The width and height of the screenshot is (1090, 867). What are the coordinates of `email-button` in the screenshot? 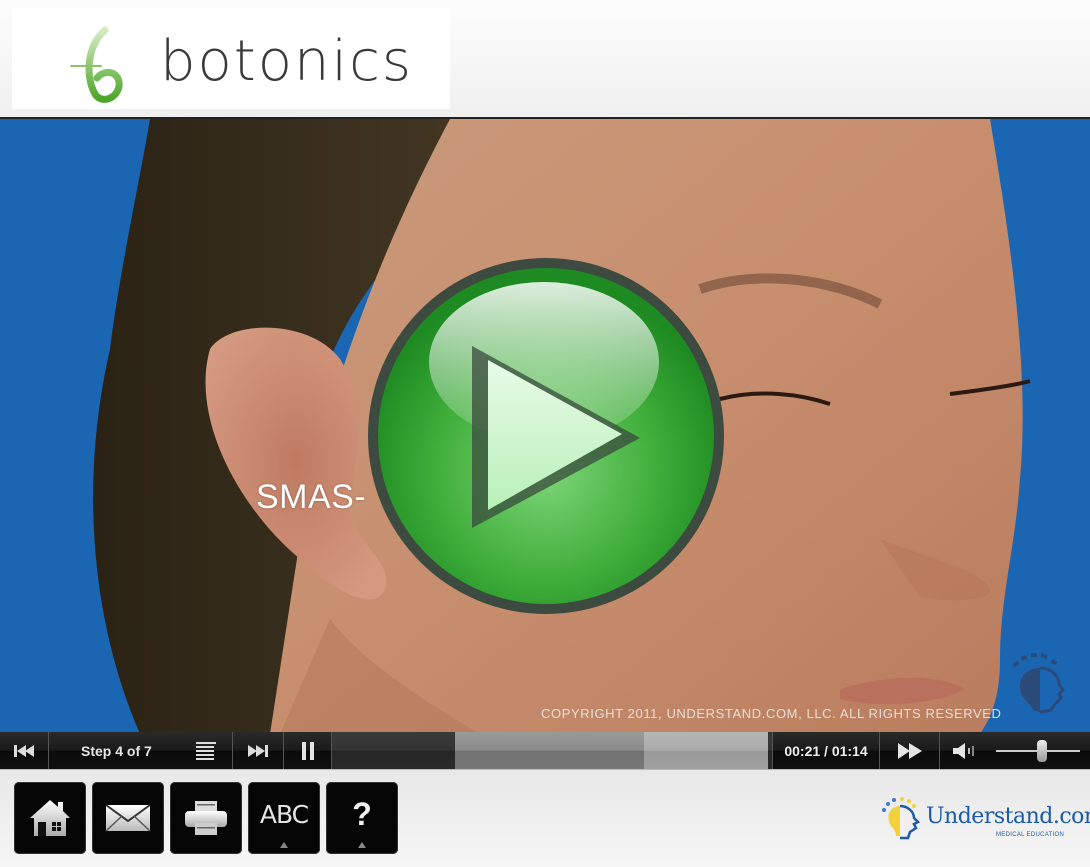 It's located at (128, 818).